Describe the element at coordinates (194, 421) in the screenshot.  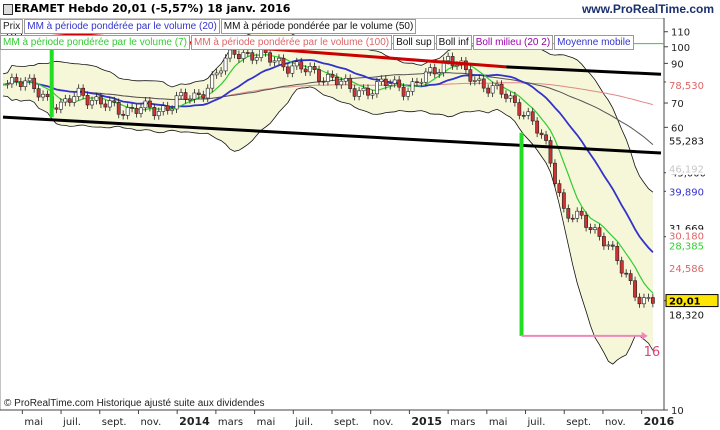
I see `x-tick-label: 2014` at that location.